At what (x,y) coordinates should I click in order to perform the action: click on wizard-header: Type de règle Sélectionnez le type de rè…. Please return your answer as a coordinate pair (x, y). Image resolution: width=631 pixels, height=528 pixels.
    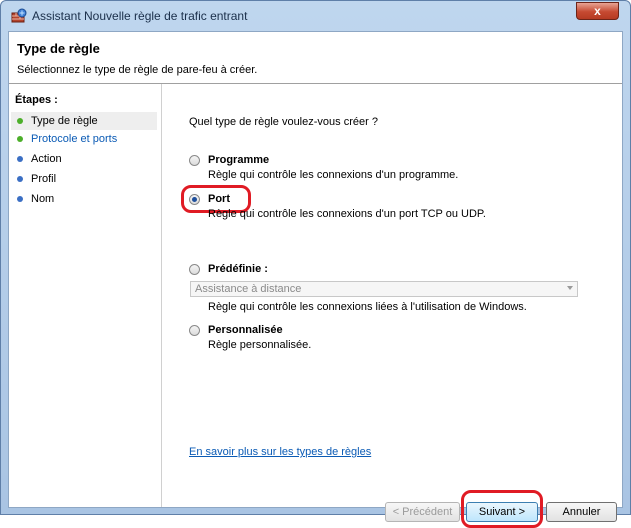
    Looking at the image, I should click on (315, 58).